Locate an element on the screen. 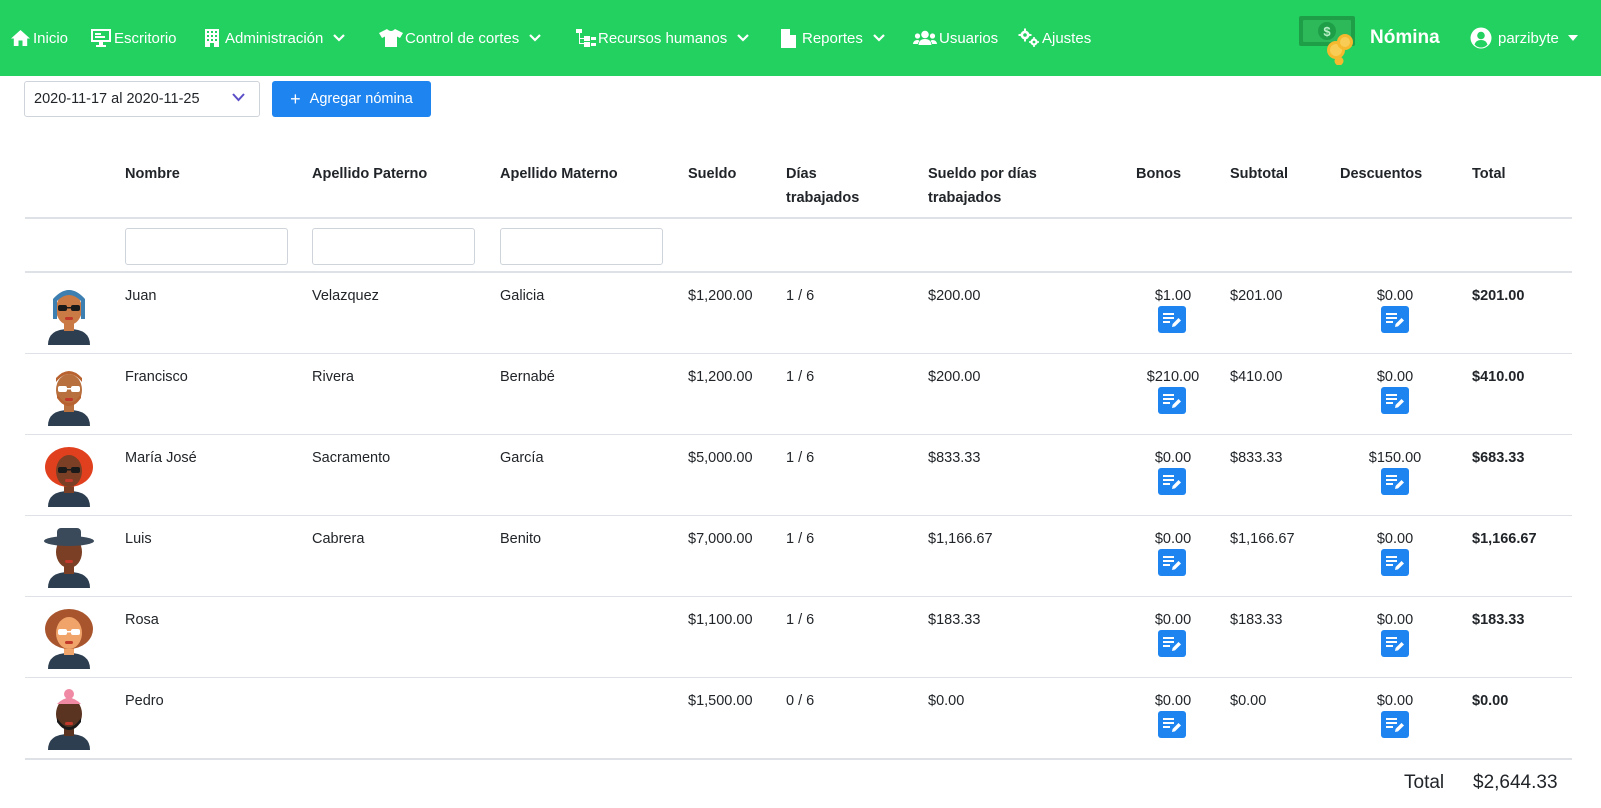 The image size is (1601, 808). caret-down-icon is located at coordinates (1572, 38).